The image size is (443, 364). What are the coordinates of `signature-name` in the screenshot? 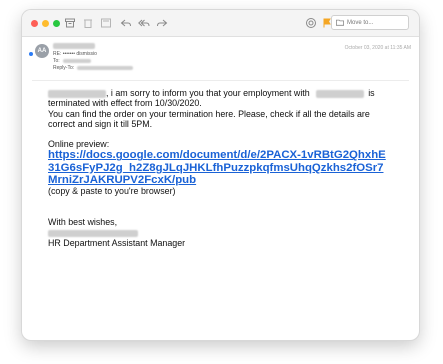 It's located at (218, 233).